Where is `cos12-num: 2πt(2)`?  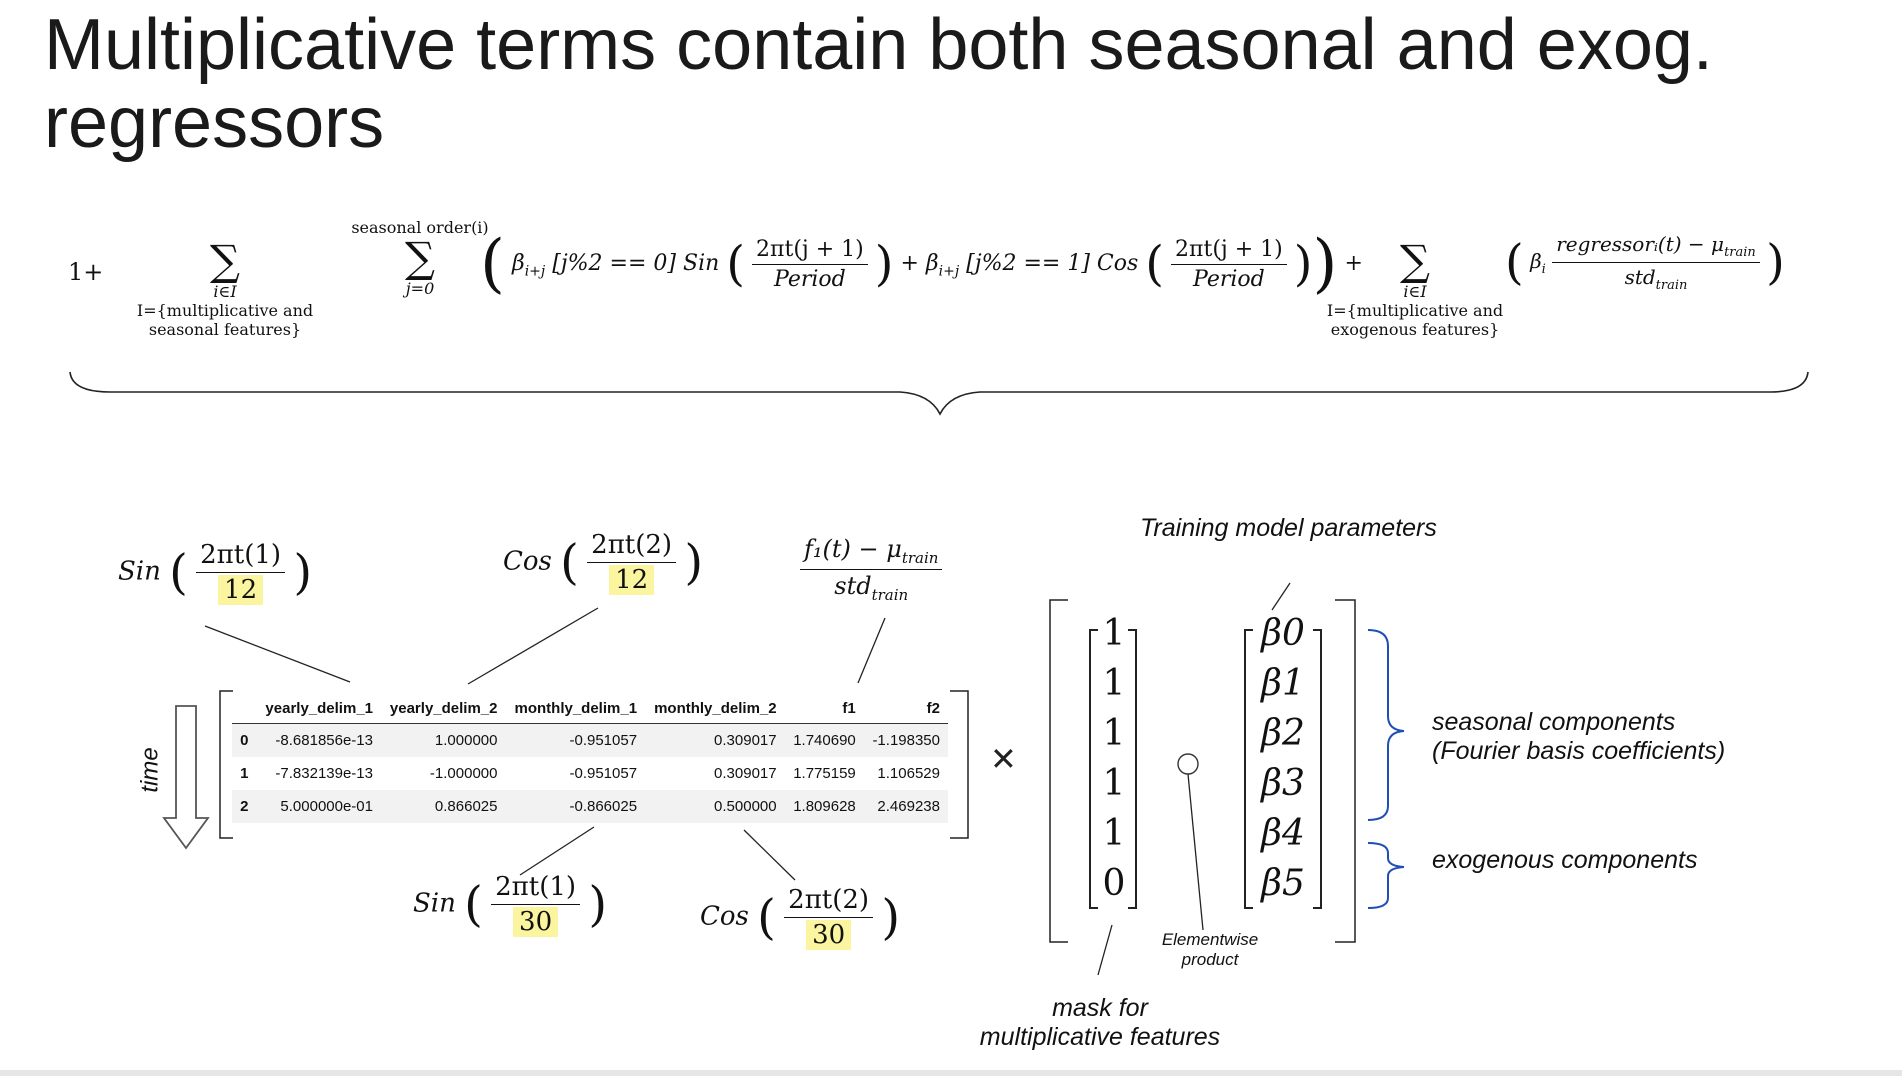 cos12-num: 2πt(2) is located at coordinates (632, 546).